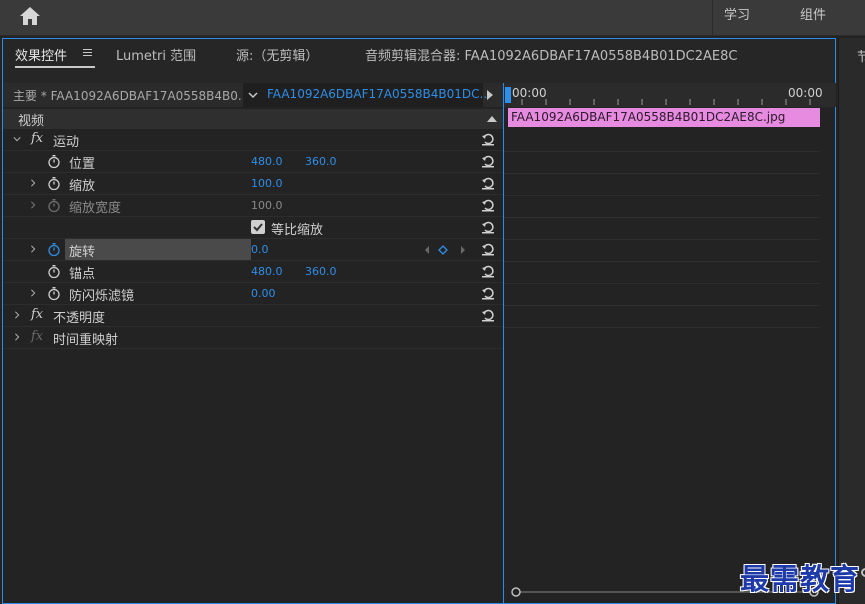 The width and height of the screenshot is (865, 604). Describe the element at coordinates (82, 274) in the screenshot. I see `anchor-label: 锚点` at that location.